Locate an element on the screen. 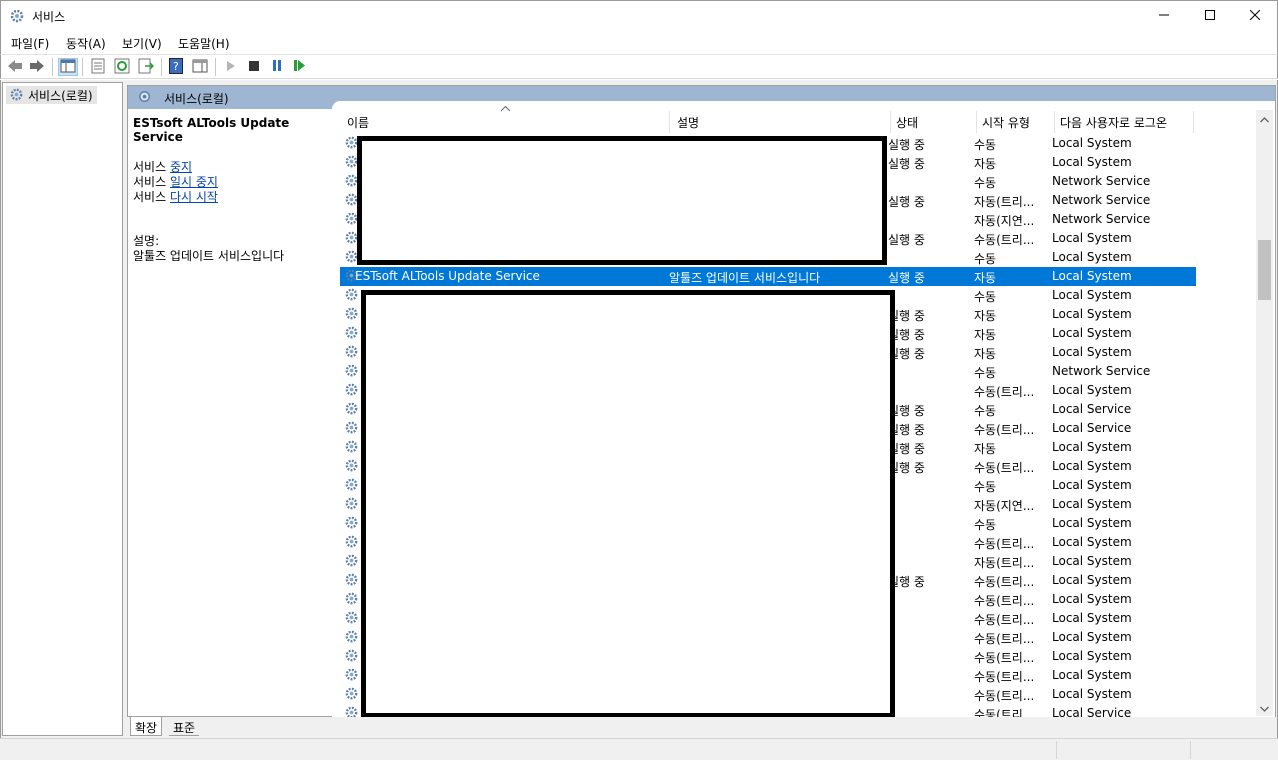 The height and width of the screenshot is (760, 1278). forward-arrow-icon is located at coordinates (37, 67).